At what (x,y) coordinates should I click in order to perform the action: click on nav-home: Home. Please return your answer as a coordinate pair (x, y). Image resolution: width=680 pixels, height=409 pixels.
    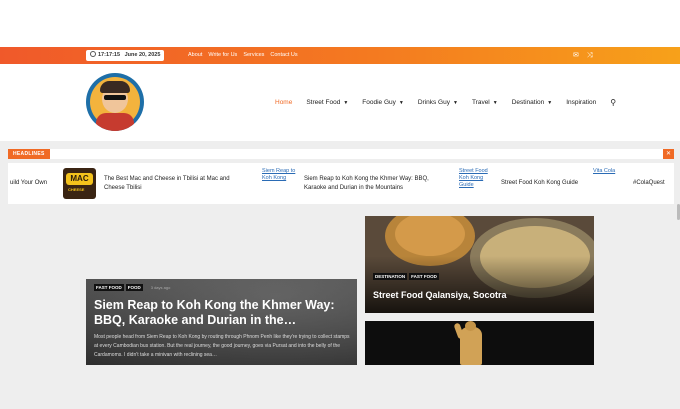
    Looking at the image, I should click on (283, 102).